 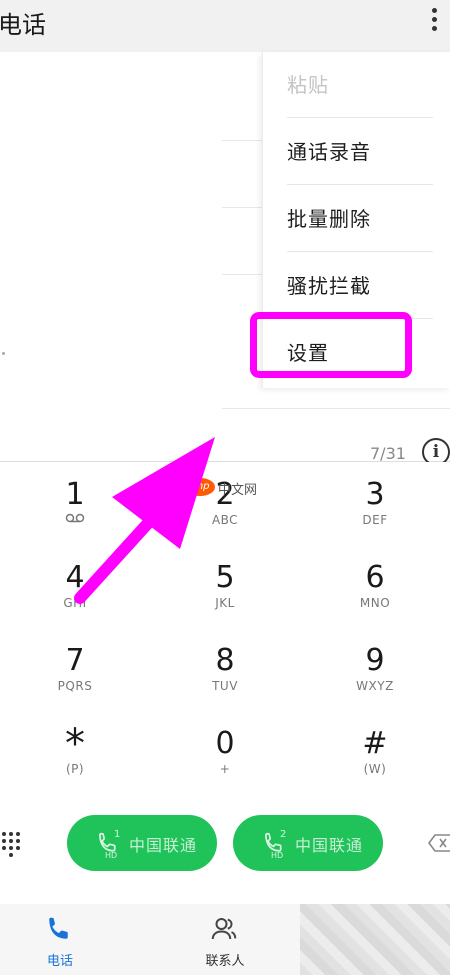 I want to click on key-letters: GHI, so click(x=75, y=603).